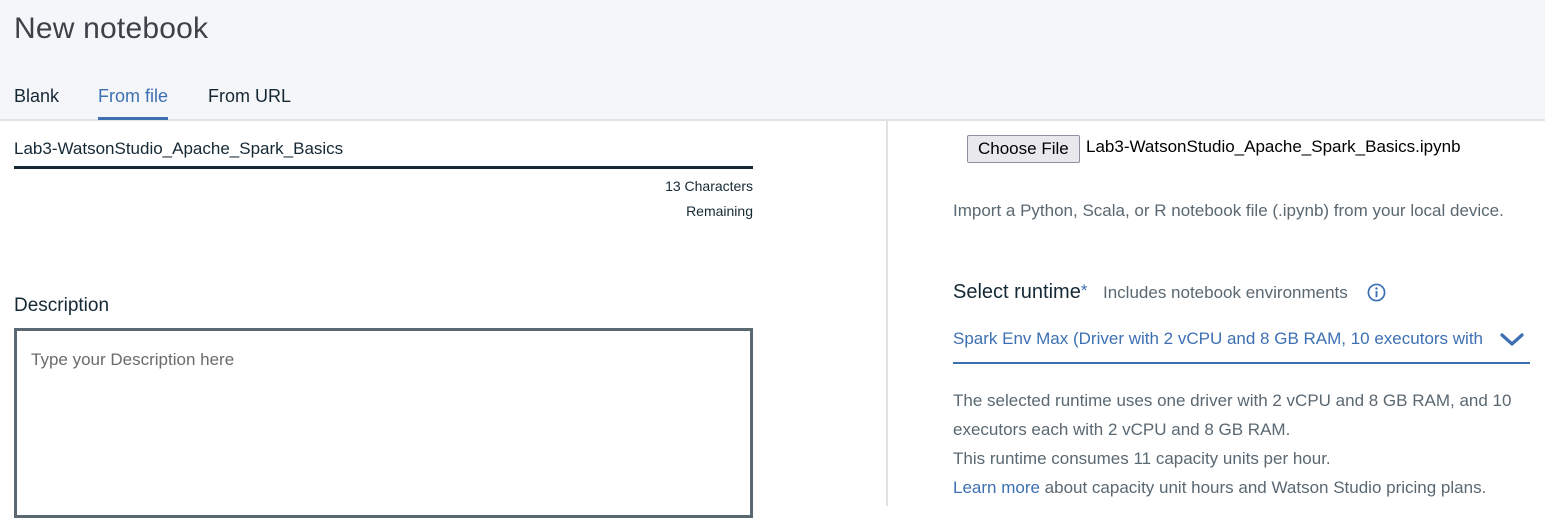 This screenshot has height=518, width=1545. Describe the element at coordinates (1225, 292) in the screenshot. I see `runtime-sublabel: Includes notebook environments` at that location.